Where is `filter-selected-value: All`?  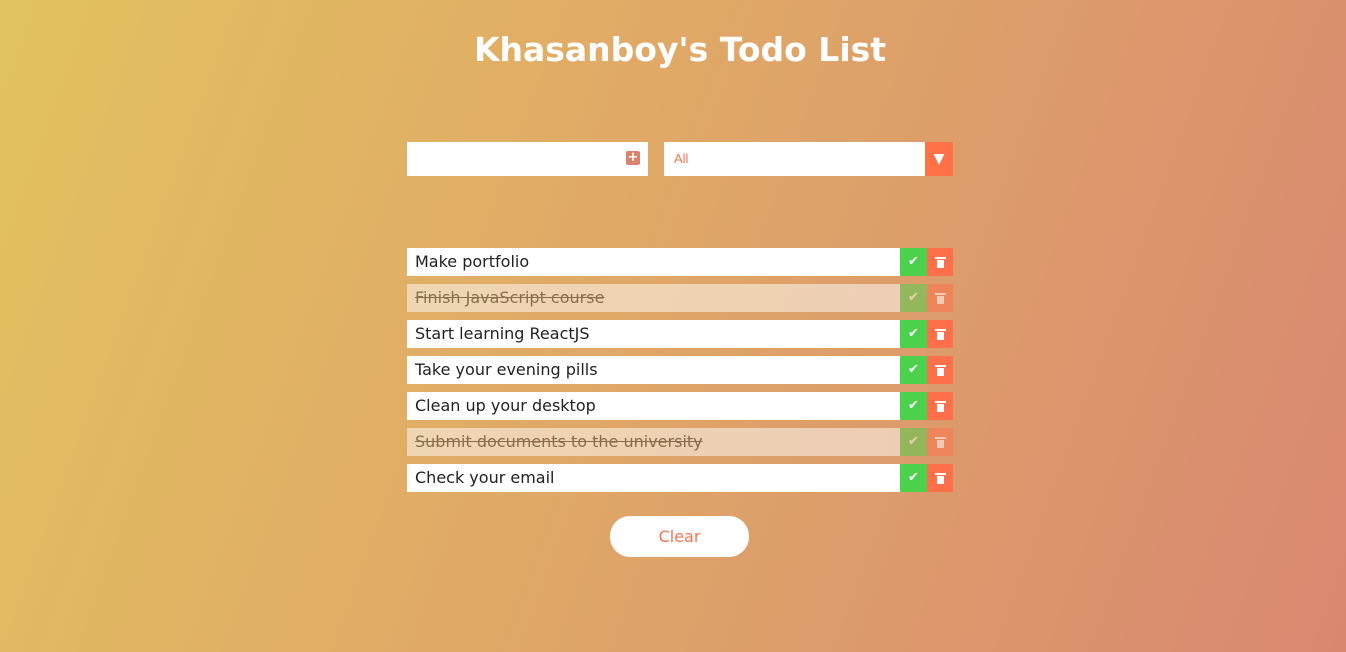
filter-selected-value: All is located at coordinates (681, 158).